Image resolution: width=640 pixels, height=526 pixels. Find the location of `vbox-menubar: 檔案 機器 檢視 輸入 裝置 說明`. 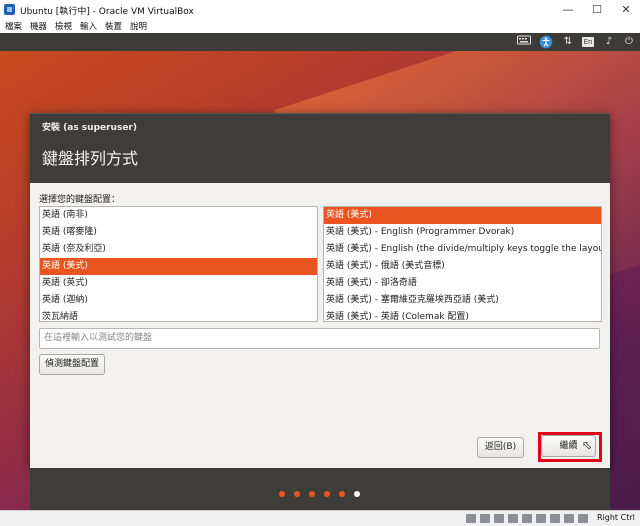

vbox-menubar: 檔案 機器 檢視 輸入 裝置 說明 is located at coordinates (320, 26).